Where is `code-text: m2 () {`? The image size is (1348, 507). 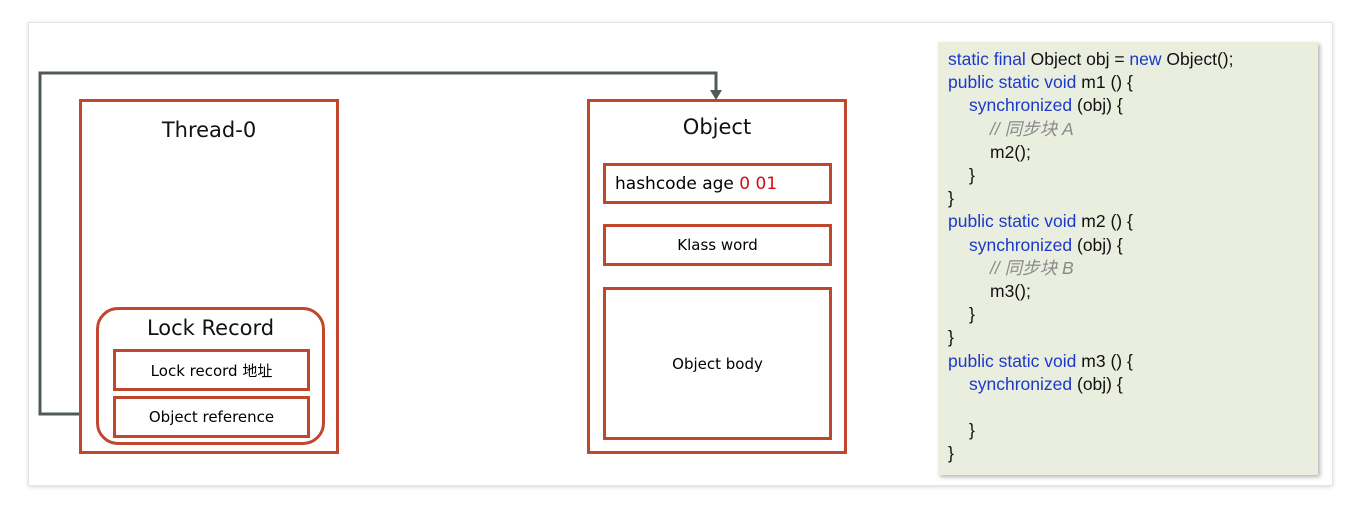 code-text: m2 () { is located at coordinates (1104, 221).